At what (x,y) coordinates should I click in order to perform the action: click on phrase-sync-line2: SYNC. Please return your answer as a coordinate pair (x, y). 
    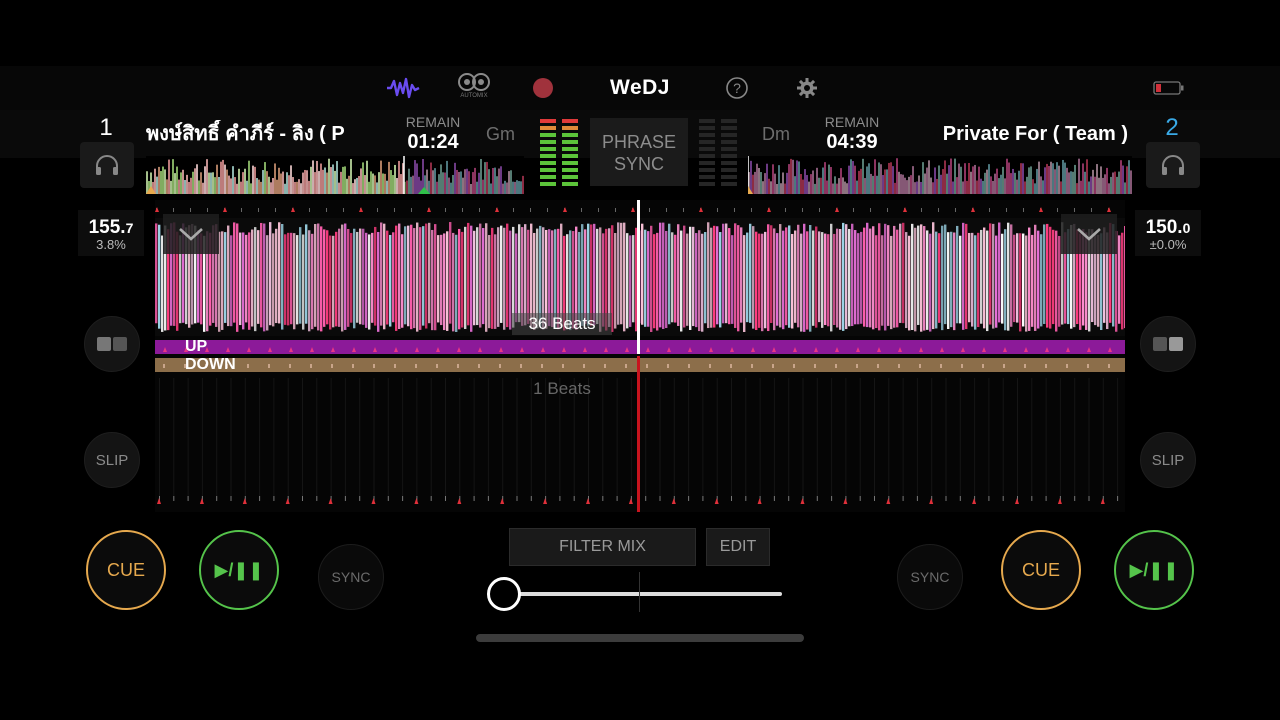
    Looking at the image, I should click on (638, 164).